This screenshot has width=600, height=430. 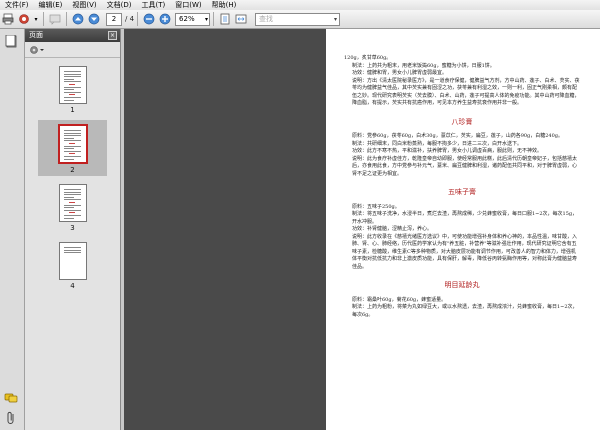 What do you see at coordinates (84, 5) in the screenshot?
I see `menu-item-2: 视图(V)` at bounding box center [84, 5].